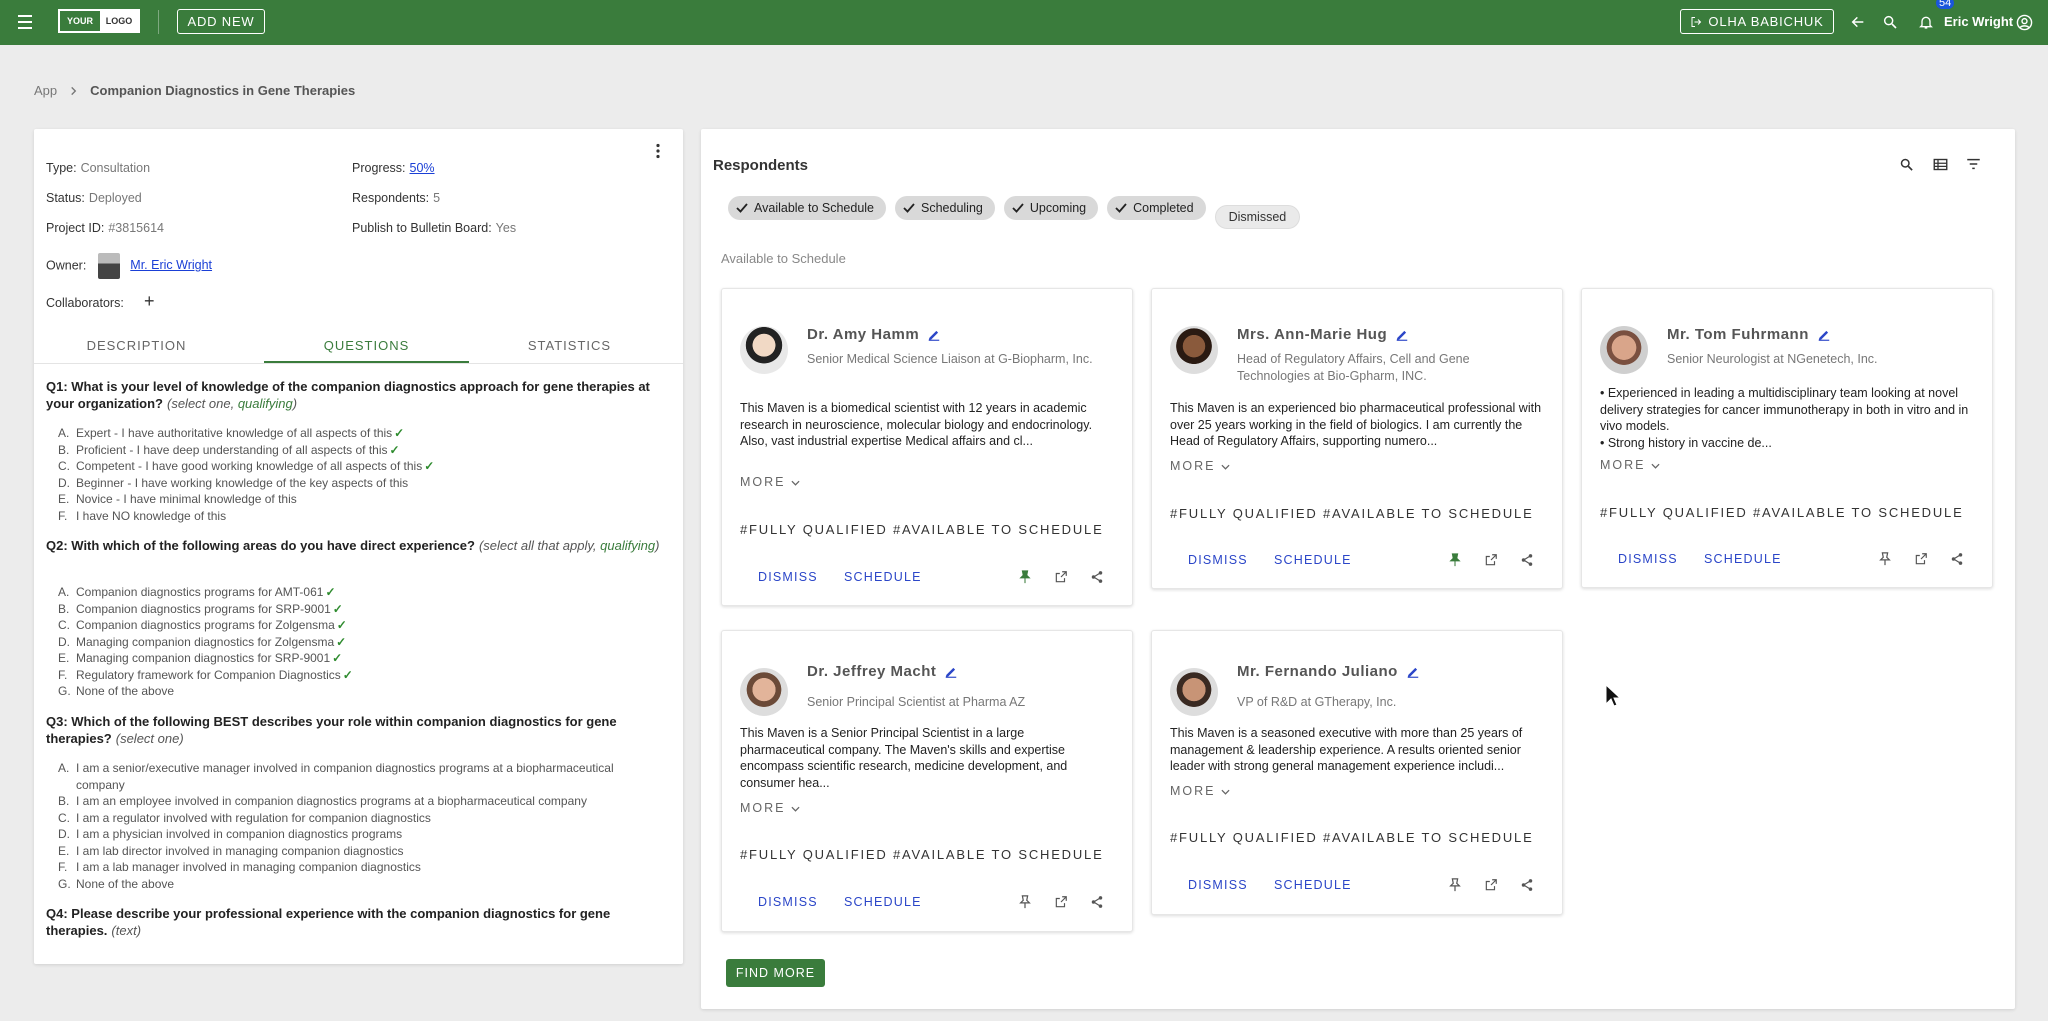 The height and width of the screenshot is (1021, 2048). I want to click on progress-link: 50%, so click(422, 168).